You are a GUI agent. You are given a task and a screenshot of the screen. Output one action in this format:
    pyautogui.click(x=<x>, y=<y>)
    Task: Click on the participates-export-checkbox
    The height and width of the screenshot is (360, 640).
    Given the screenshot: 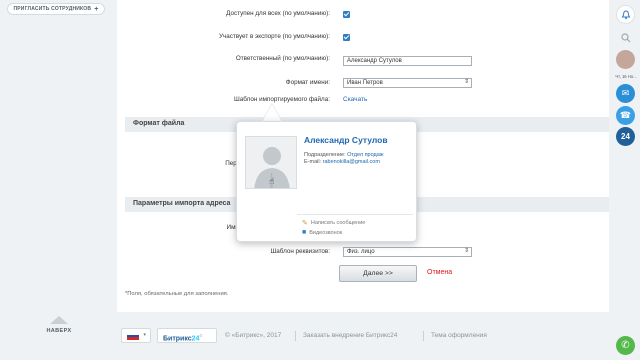 What is the action you would take?
    pyautogui.click(x=346, y=37)
    